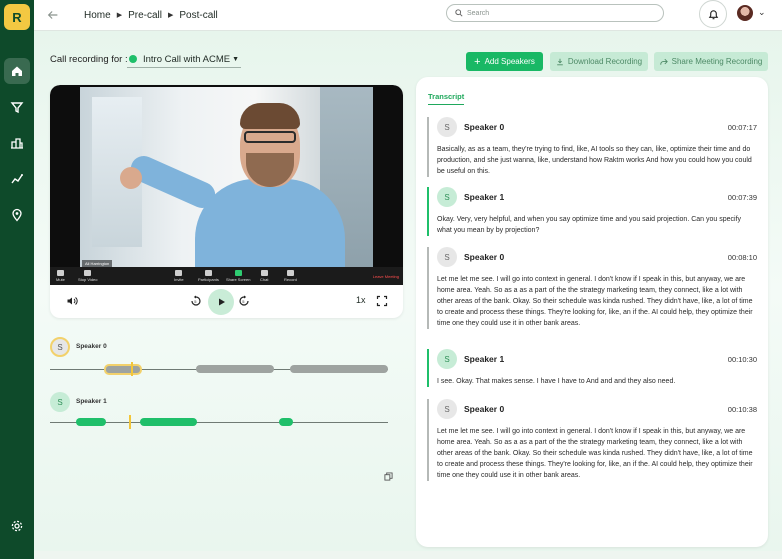 The width and height of the screenshot is (782, 559). Describe the element at coordinates (97, 15) in the screenshot. I see `breadcrumb-home: Home` at that location.